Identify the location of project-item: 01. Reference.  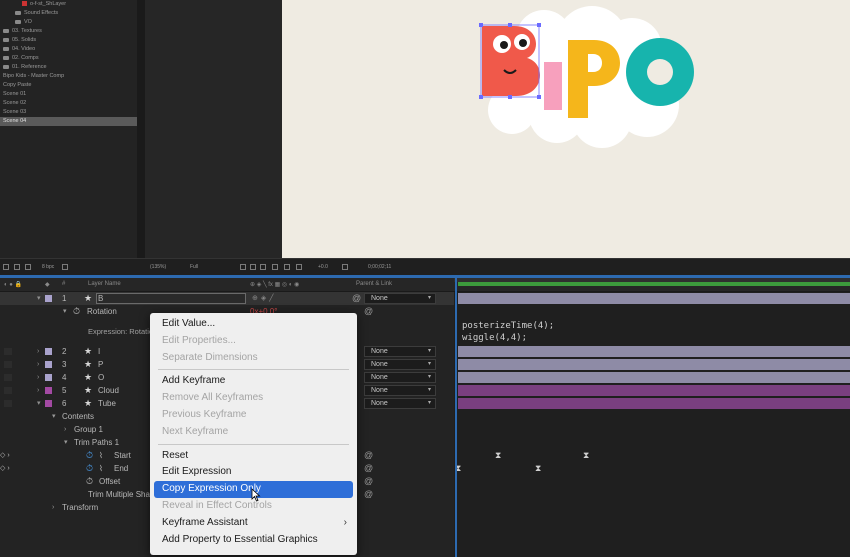
(68, 67).